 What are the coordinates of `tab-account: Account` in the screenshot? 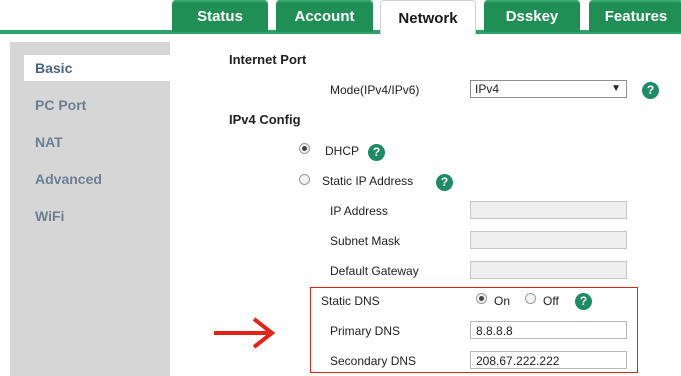 It's located at (324, 16).